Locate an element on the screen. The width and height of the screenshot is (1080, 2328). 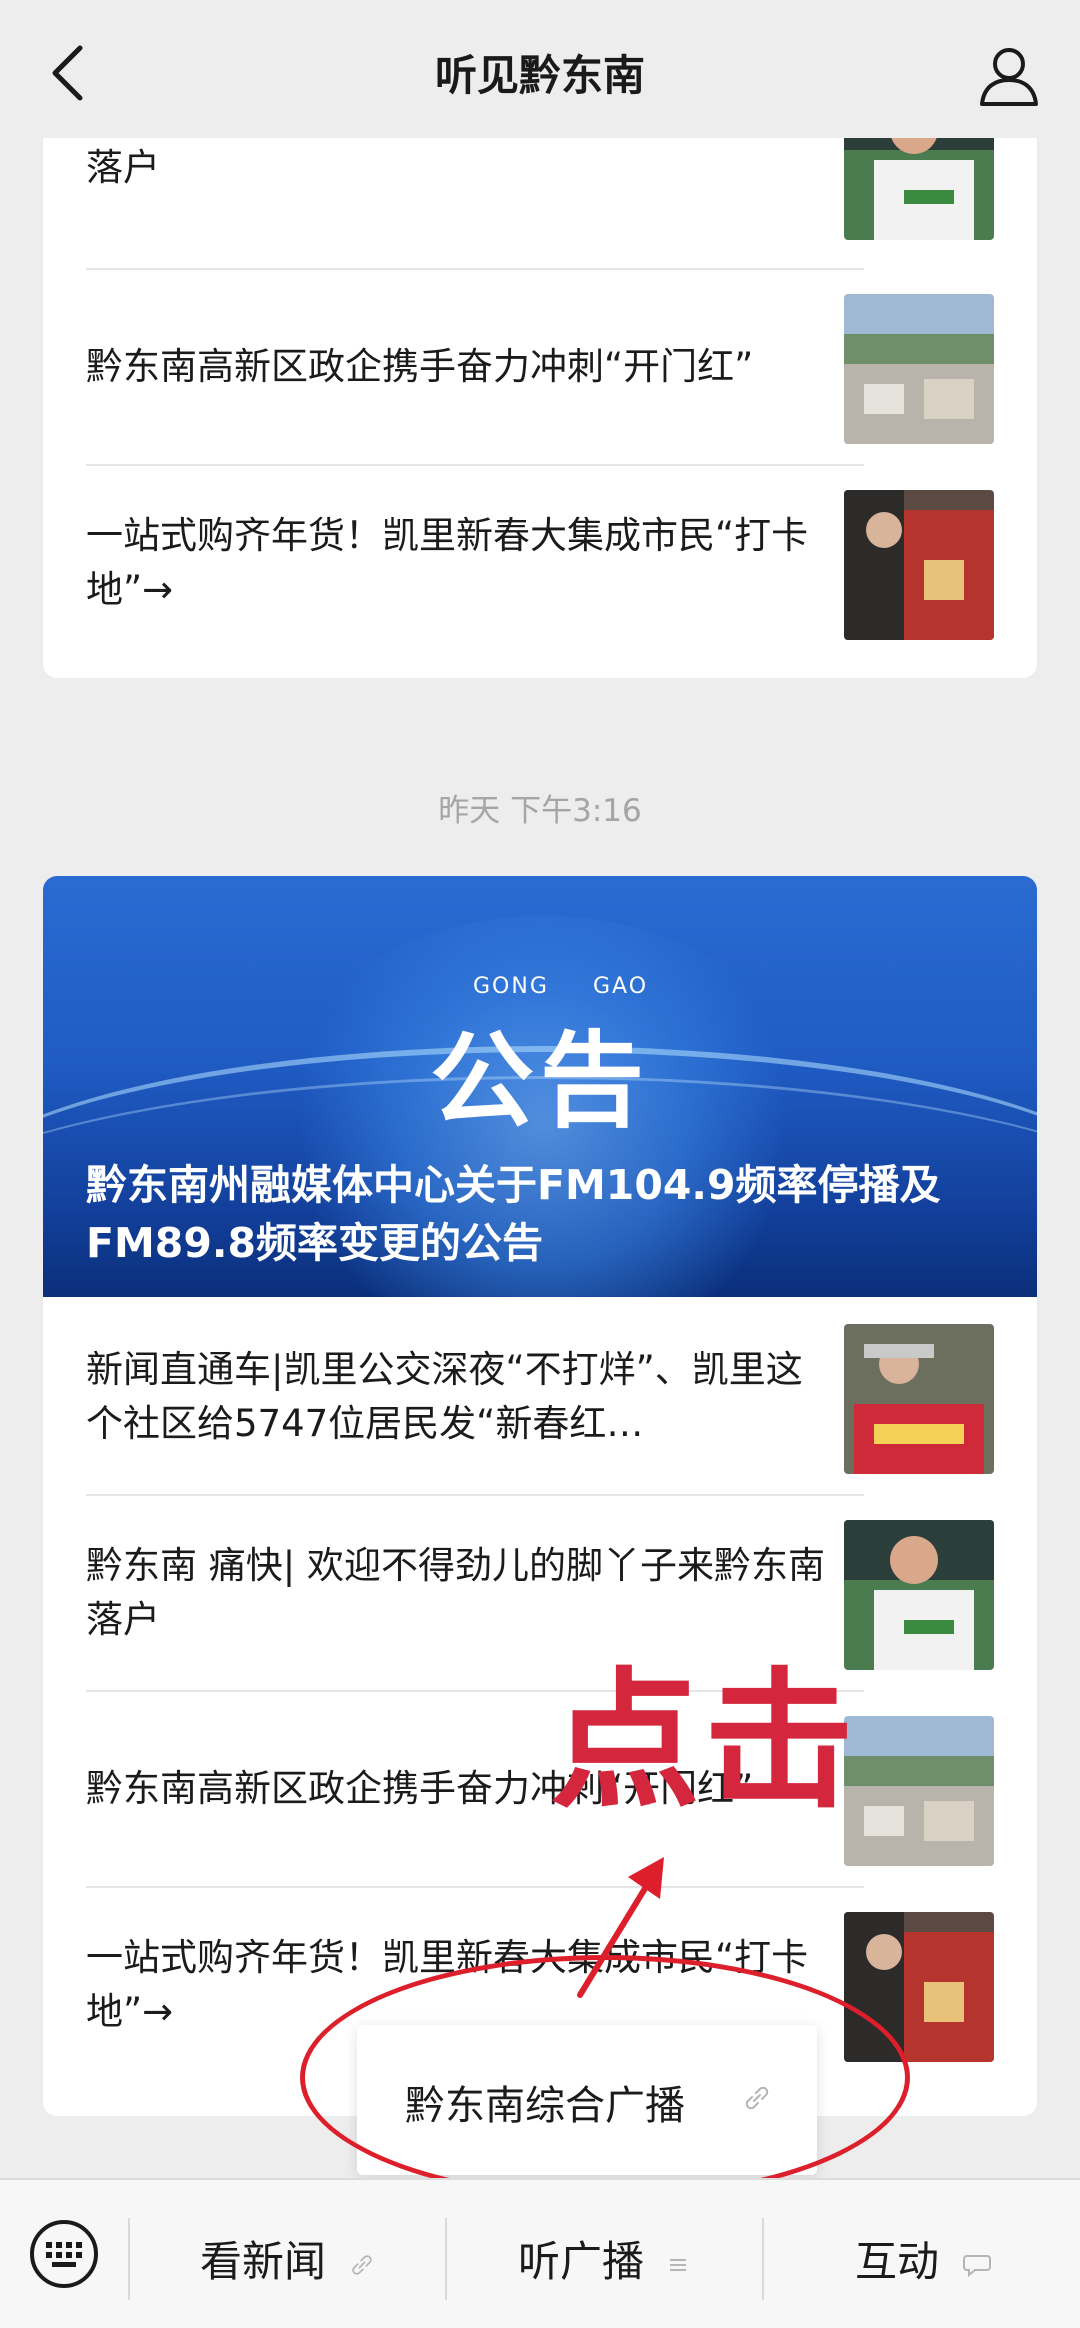
menu-lines-icon is located at coordinates (678, 2264).